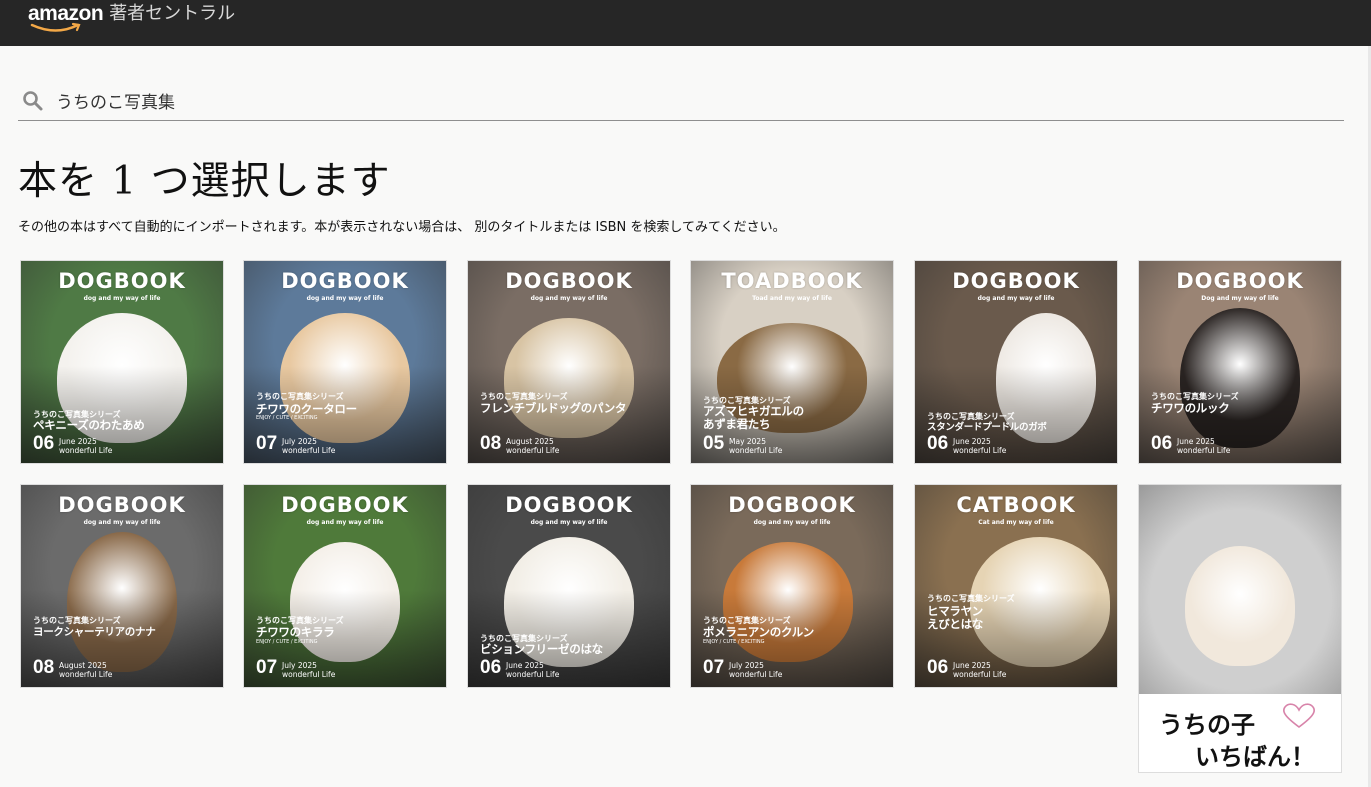  I want to click on book-month: August 2025, so click(83, 665).